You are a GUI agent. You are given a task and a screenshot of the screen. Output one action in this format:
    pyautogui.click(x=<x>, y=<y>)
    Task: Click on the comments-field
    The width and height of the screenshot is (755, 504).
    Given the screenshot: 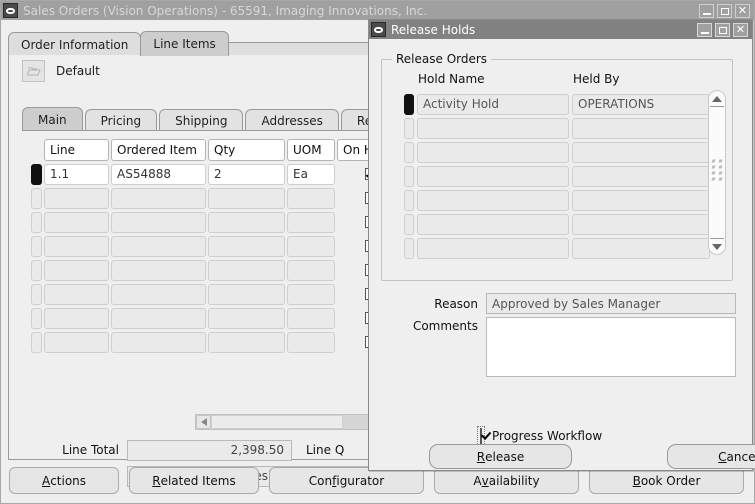 What is the action you would take?
    pyautogui.click(x=611, y=347)
    